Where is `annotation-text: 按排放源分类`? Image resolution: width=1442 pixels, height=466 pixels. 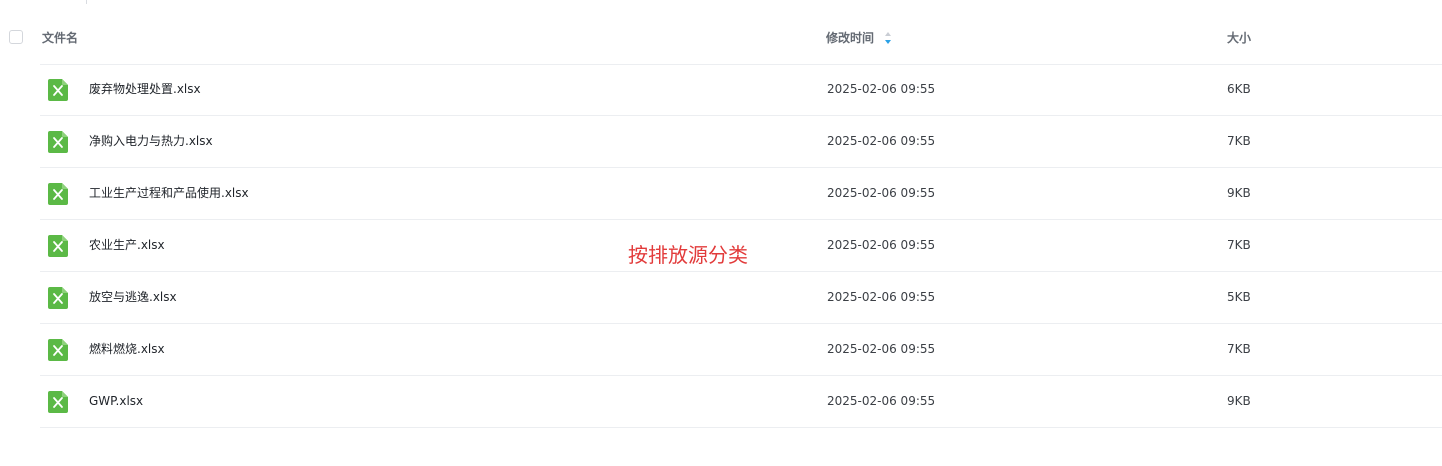 annotation-text: 按排放源分类 is located at coordinates (688, 255).